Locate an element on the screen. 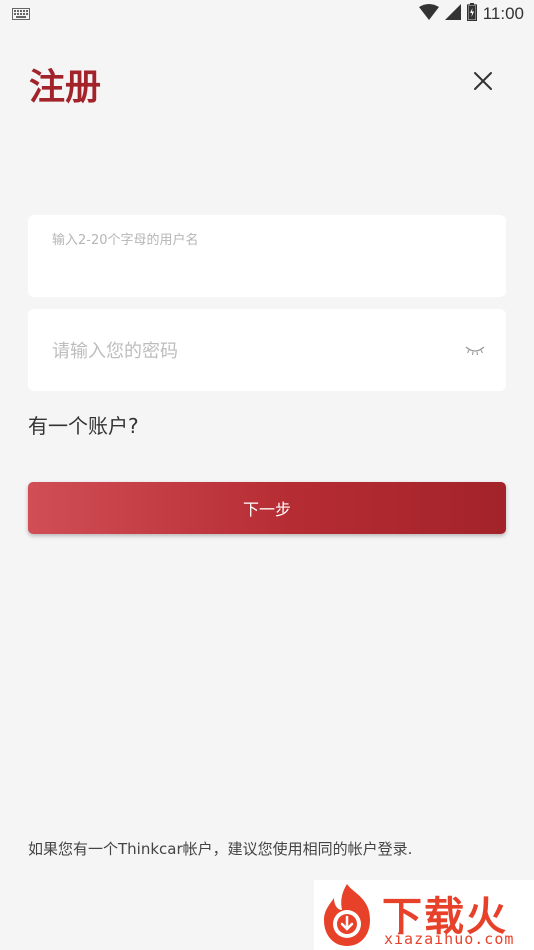 The image size is (534, 950). password-input is located at coordinates (252, 351).